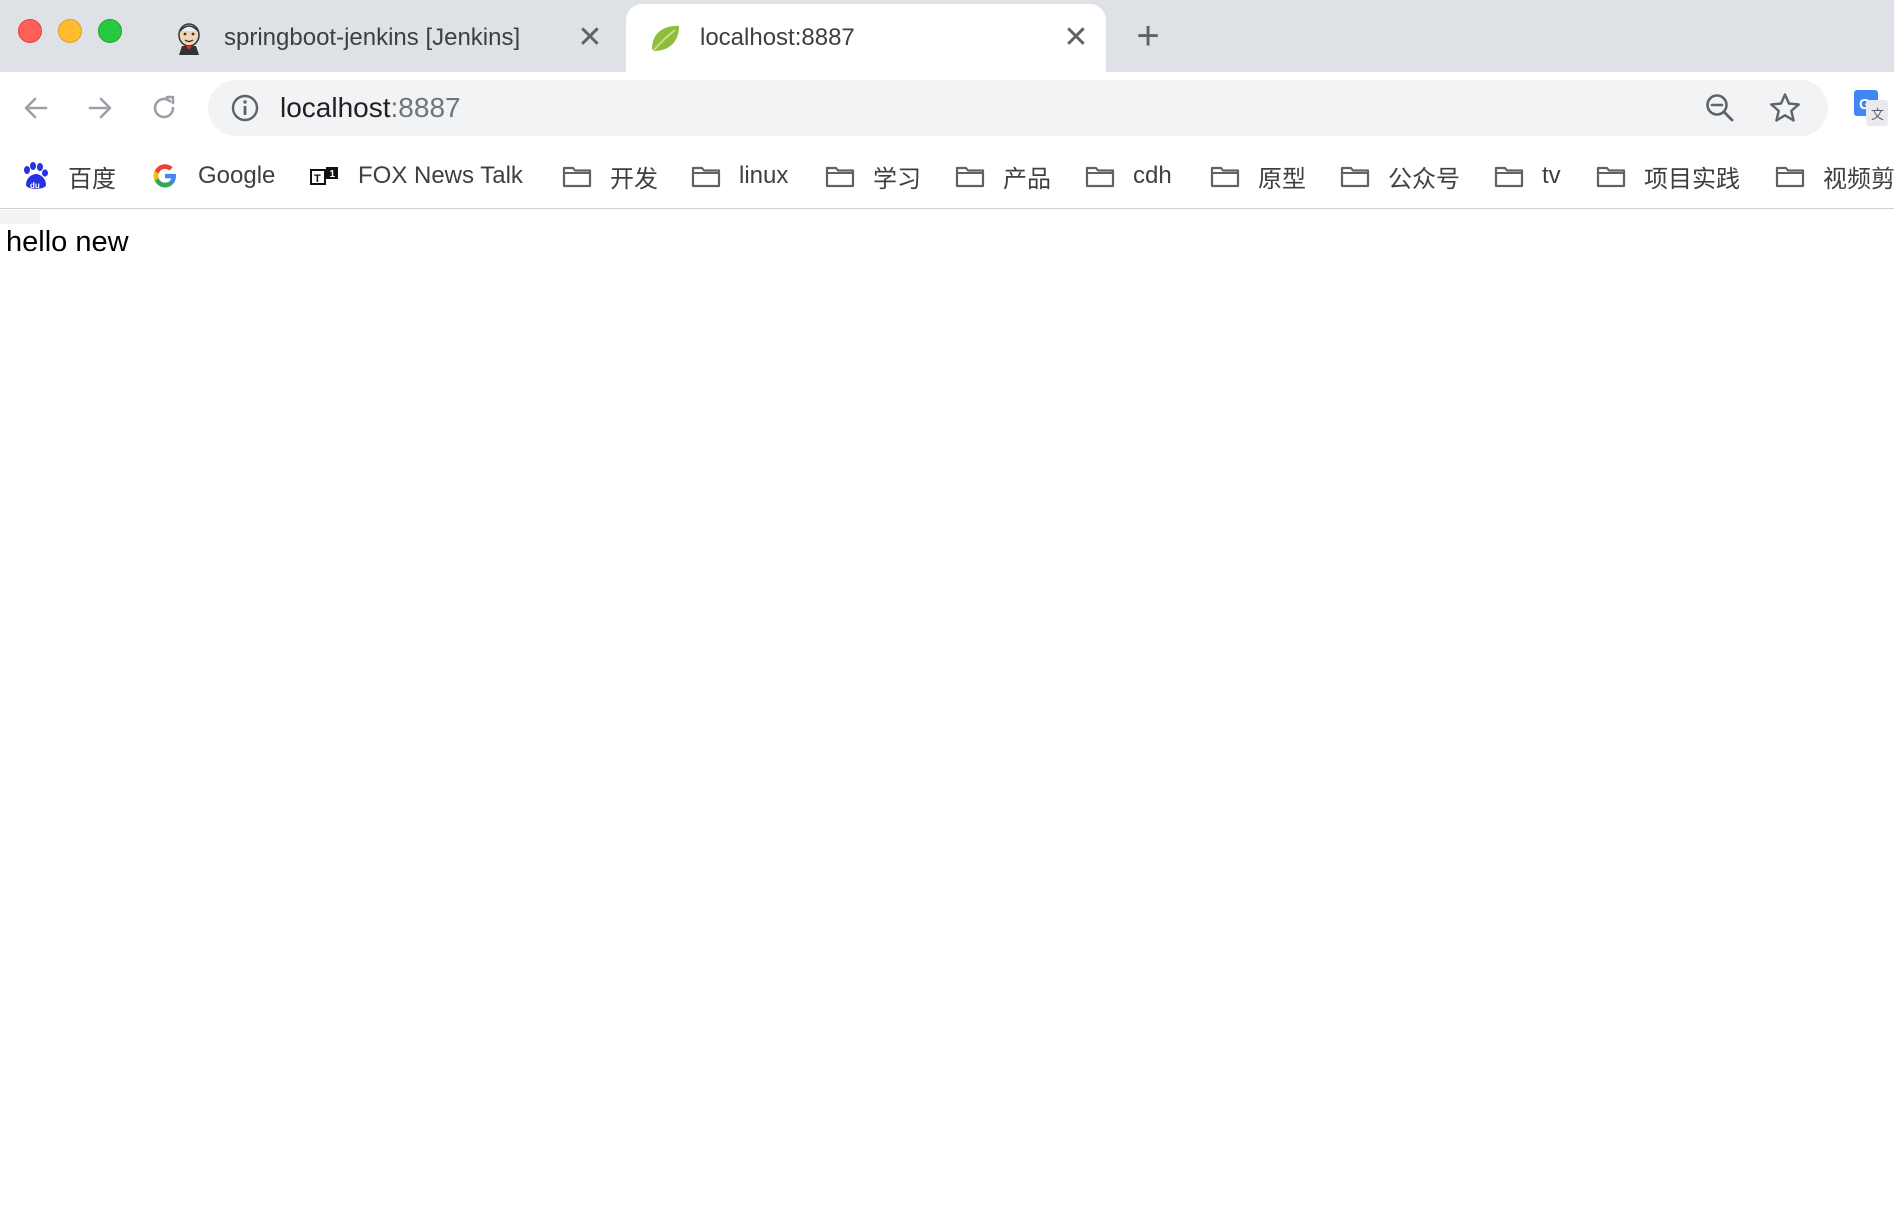  Describe the element at coordinates (237, 175) in the screenshot. I see `bookmark-label: Google` at that location.